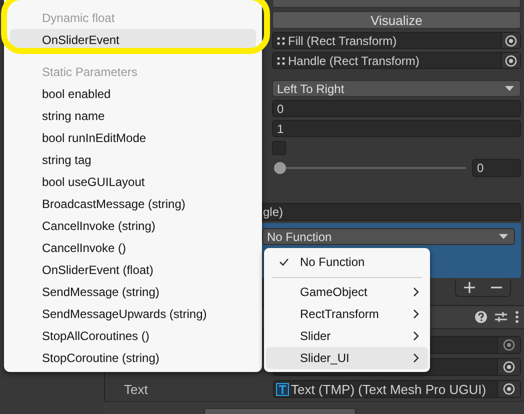 Image resolution: width=524 pixels, height=414 pixels. I want to click on section-header: Dynamic float, so click(78, 18).